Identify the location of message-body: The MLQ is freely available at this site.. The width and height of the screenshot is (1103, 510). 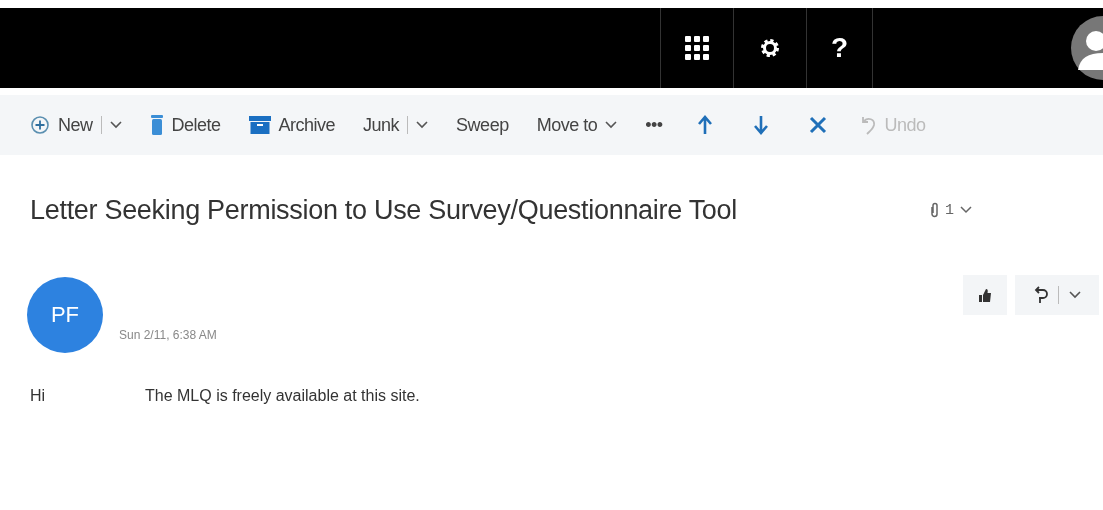
(282, 396).